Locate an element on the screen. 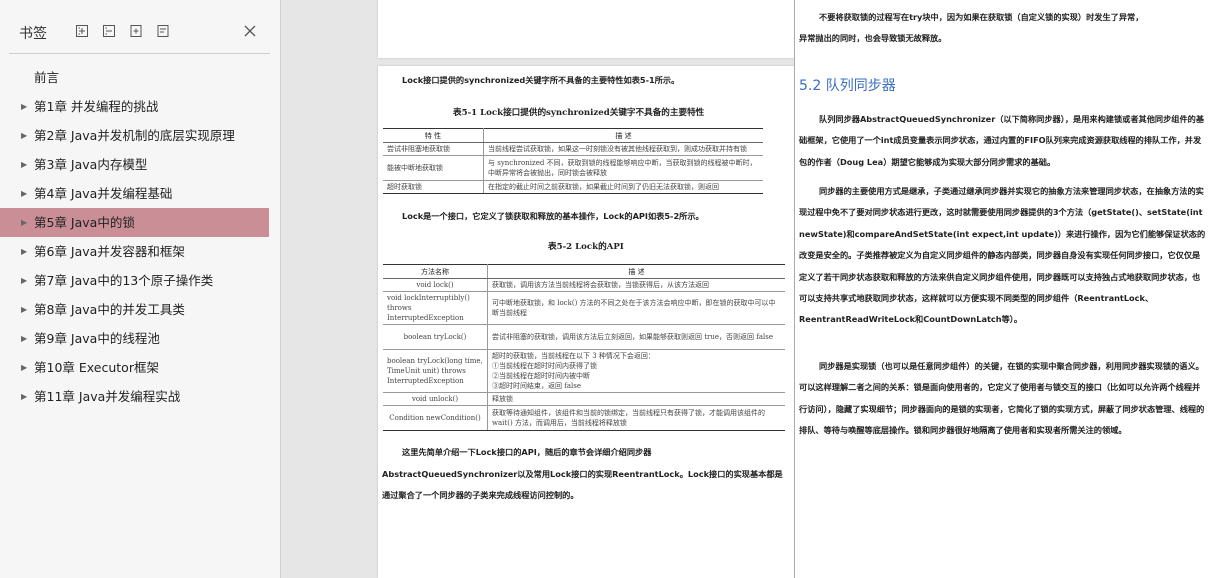 The height and width of the screenshot is (578, 1211). table-row: void unlock() 释放锁 is located at coordinates (584, 399).